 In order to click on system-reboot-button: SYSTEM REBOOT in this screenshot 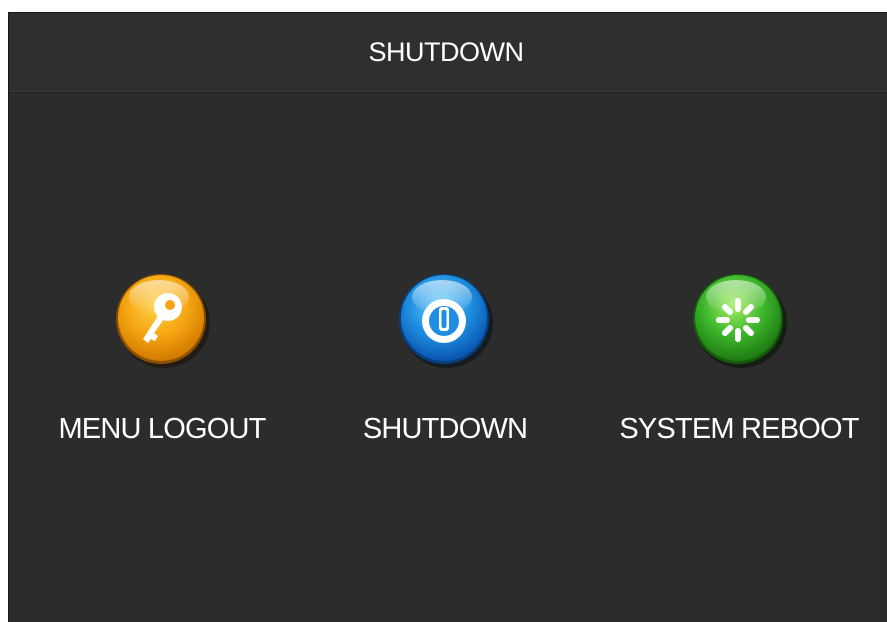, I will do `click(739, 363)`.